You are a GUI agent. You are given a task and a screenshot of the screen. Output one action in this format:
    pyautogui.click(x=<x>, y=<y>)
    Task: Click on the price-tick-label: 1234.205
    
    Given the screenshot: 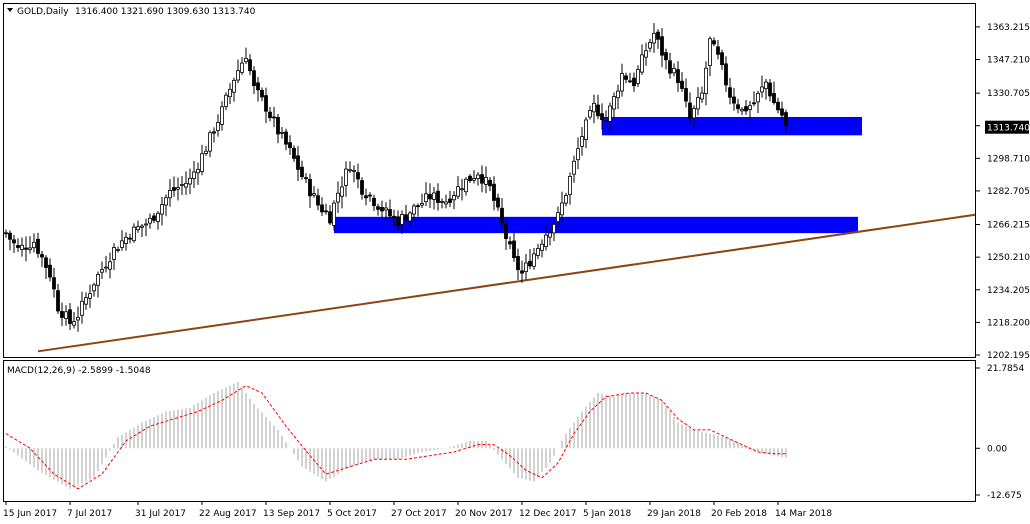 What is the action you would take?
    pyautogui.click(x=1008, y=291)
    